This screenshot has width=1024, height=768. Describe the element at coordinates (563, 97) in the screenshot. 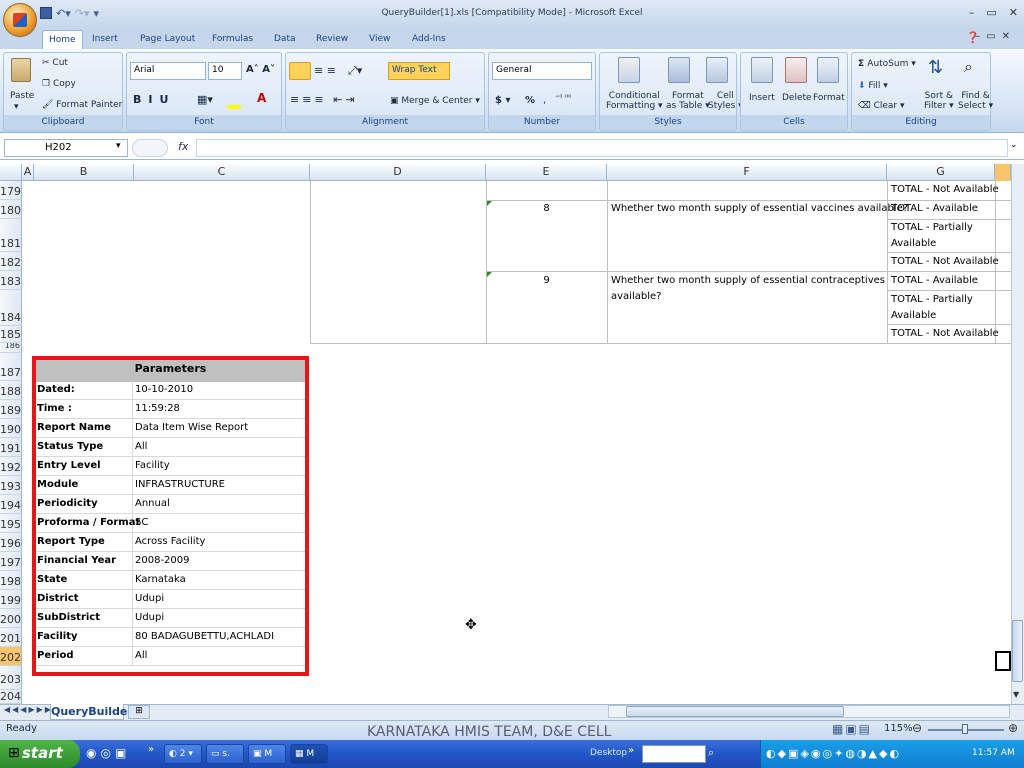

I see `decimal-icons: ⁺⁰ ⁰⁰` at that location.